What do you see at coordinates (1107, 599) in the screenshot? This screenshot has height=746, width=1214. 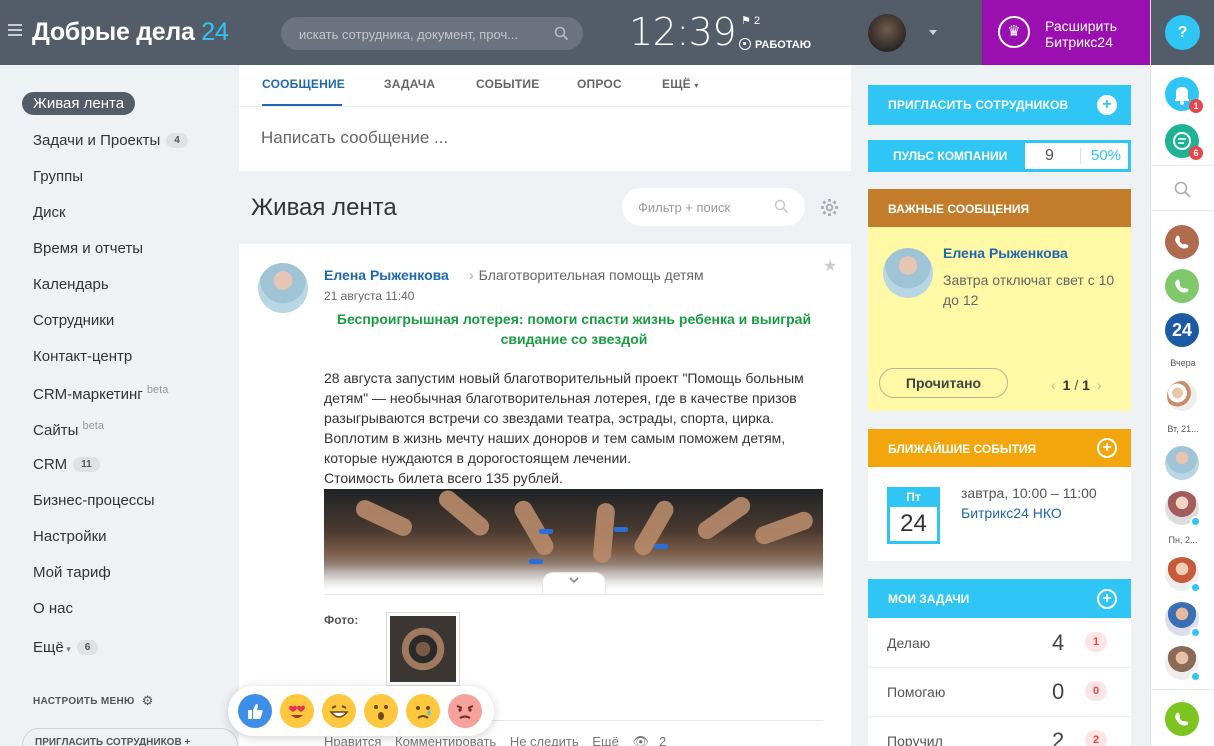 I see `add-task-plus-icon: +` at bounding box center [1107, 599].